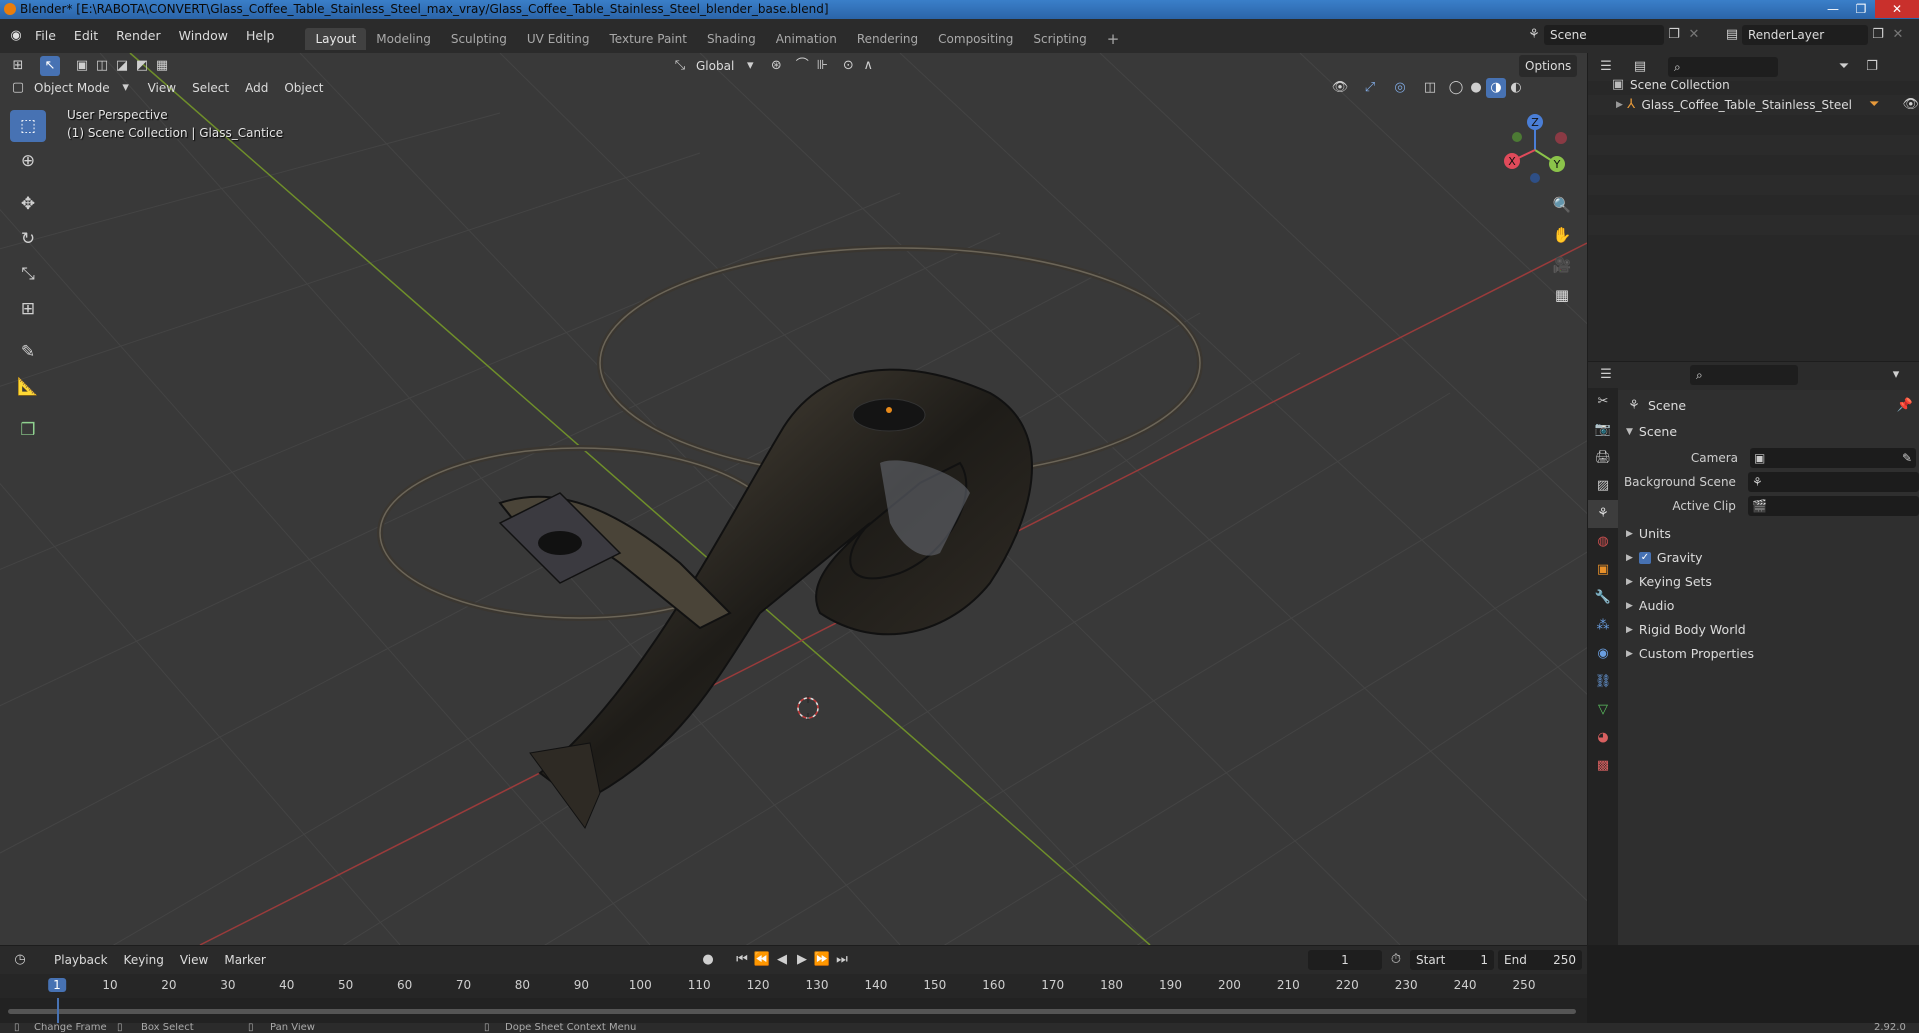  Describe the element at coordinates (72, 88) in the screenshot. I see `mode-dropdown: Object Mode` at that location.